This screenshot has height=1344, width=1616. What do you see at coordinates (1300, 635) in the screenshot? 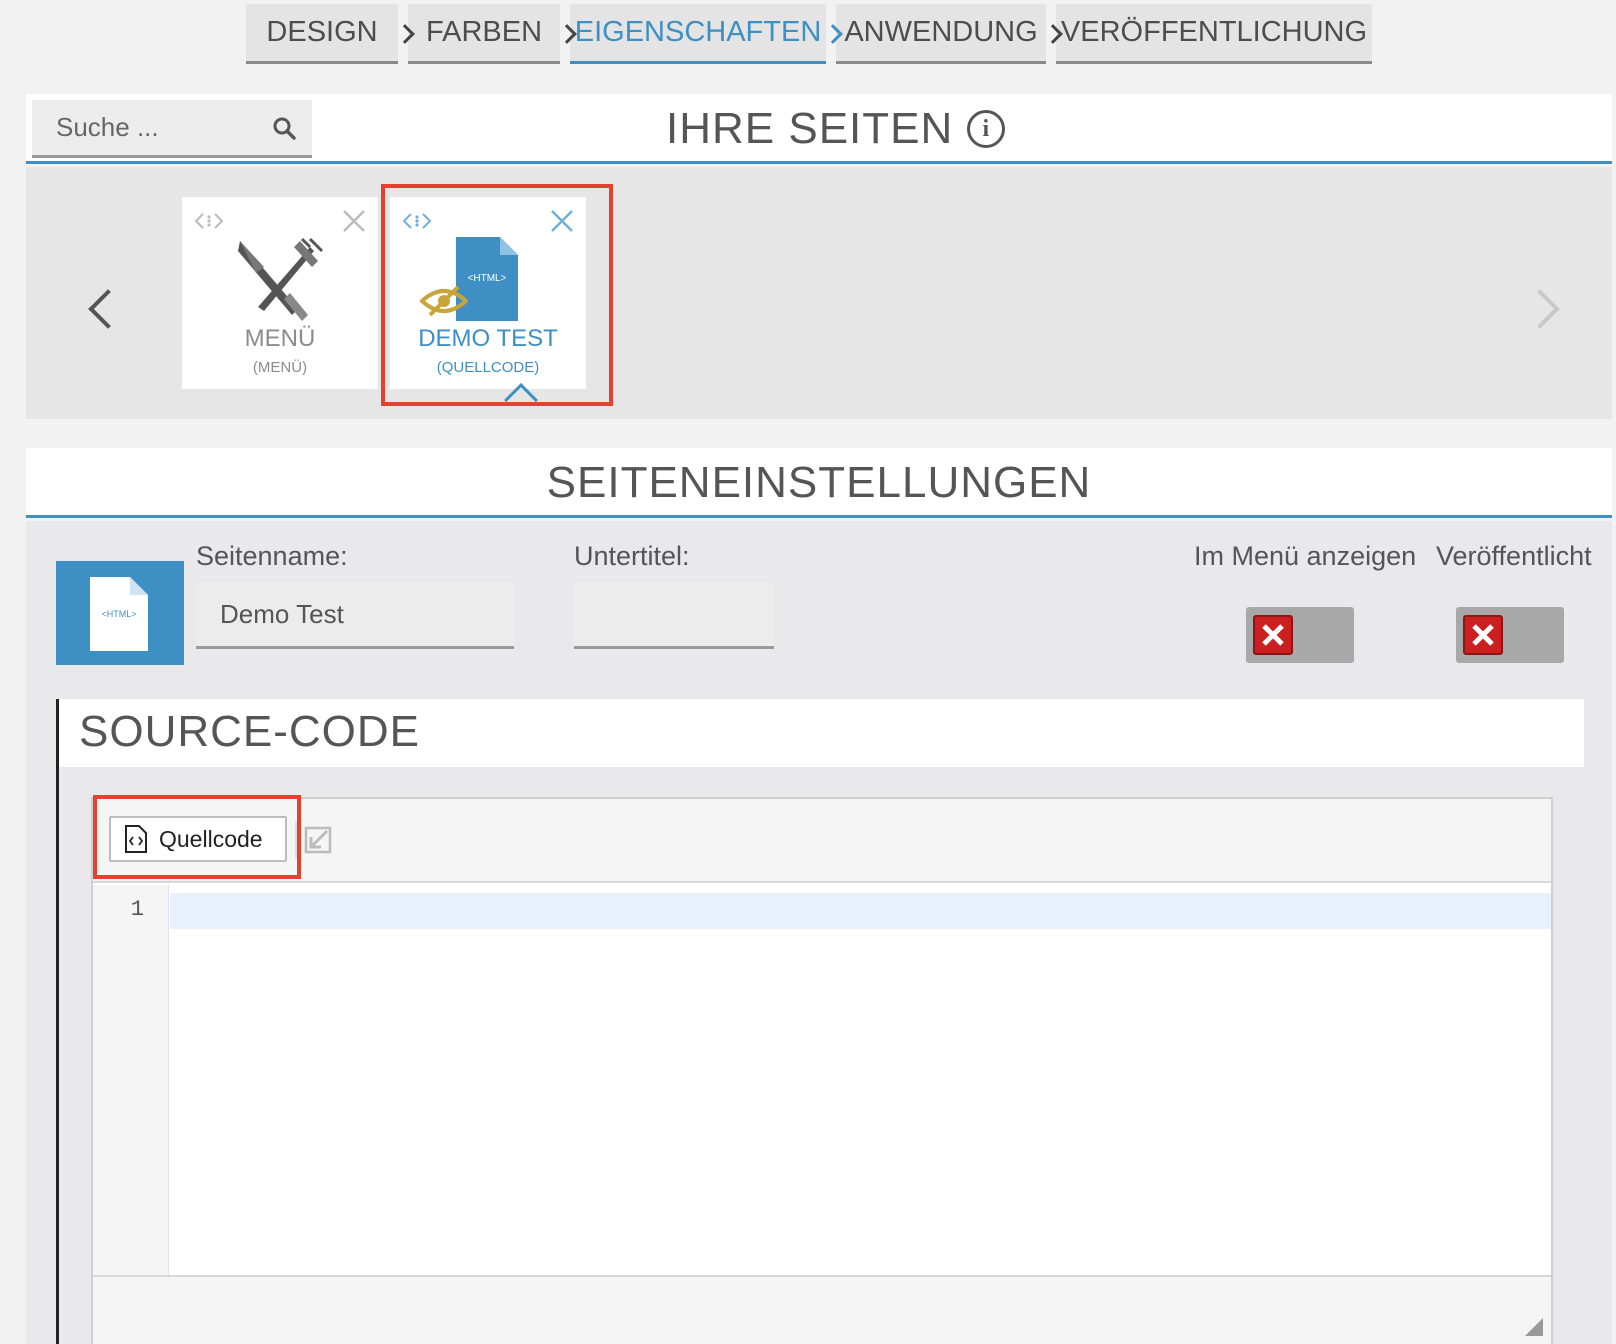
I see `show-in-menu-toggle` at bounding box center [1300, 635].